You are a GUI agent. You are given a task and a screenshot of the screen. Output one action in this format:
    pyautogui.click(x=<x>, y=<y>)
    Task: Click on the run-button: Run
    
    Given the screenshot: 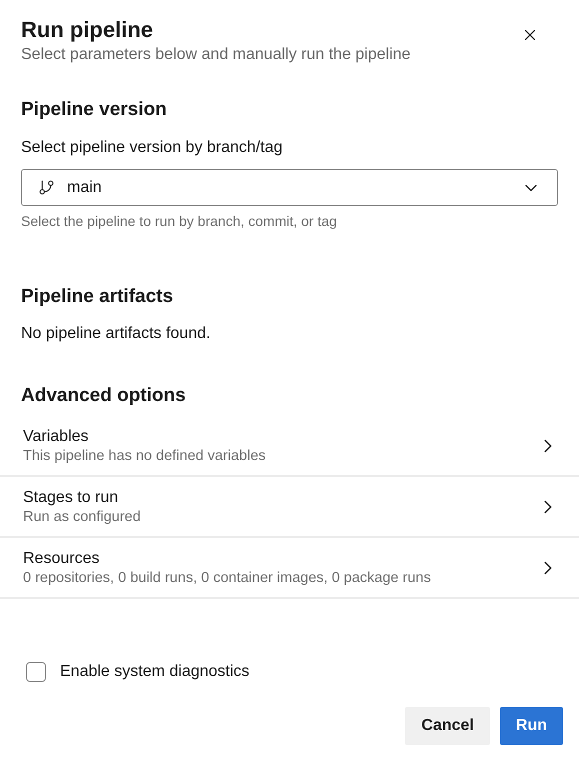 What is the action you would take?
    pyautogui.click(x=531, y=726)
    